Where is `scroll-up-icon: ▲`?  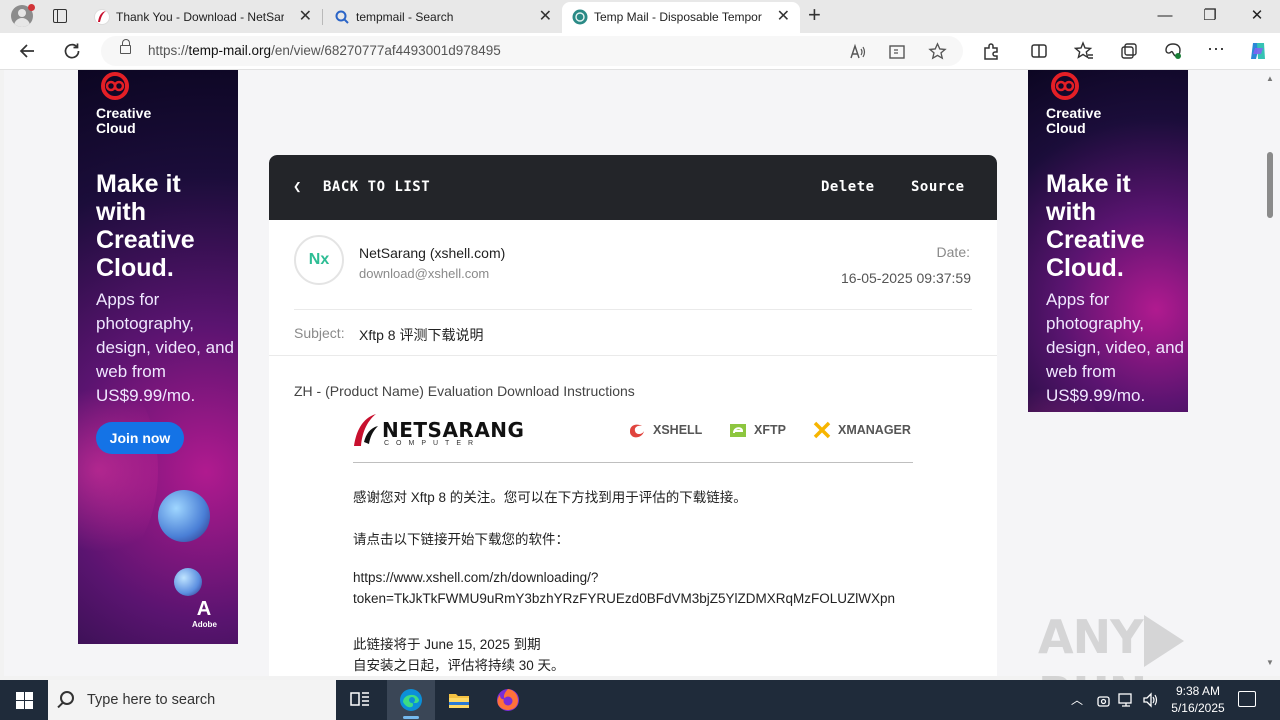
scroll-up-icon: ▲ is located at coordinates (1270, 78).